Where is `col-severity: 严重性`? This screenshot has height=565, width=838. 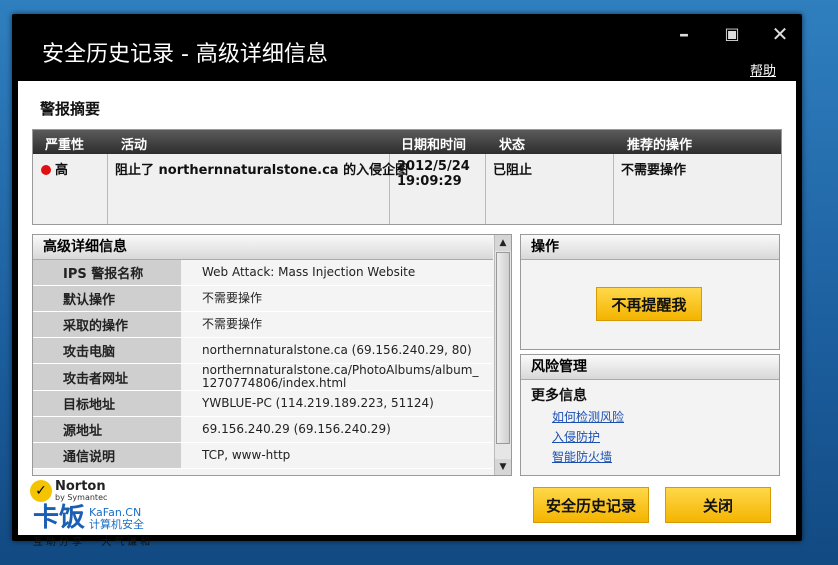
col-severity: 严重性 is located at coordinates (65, 145).